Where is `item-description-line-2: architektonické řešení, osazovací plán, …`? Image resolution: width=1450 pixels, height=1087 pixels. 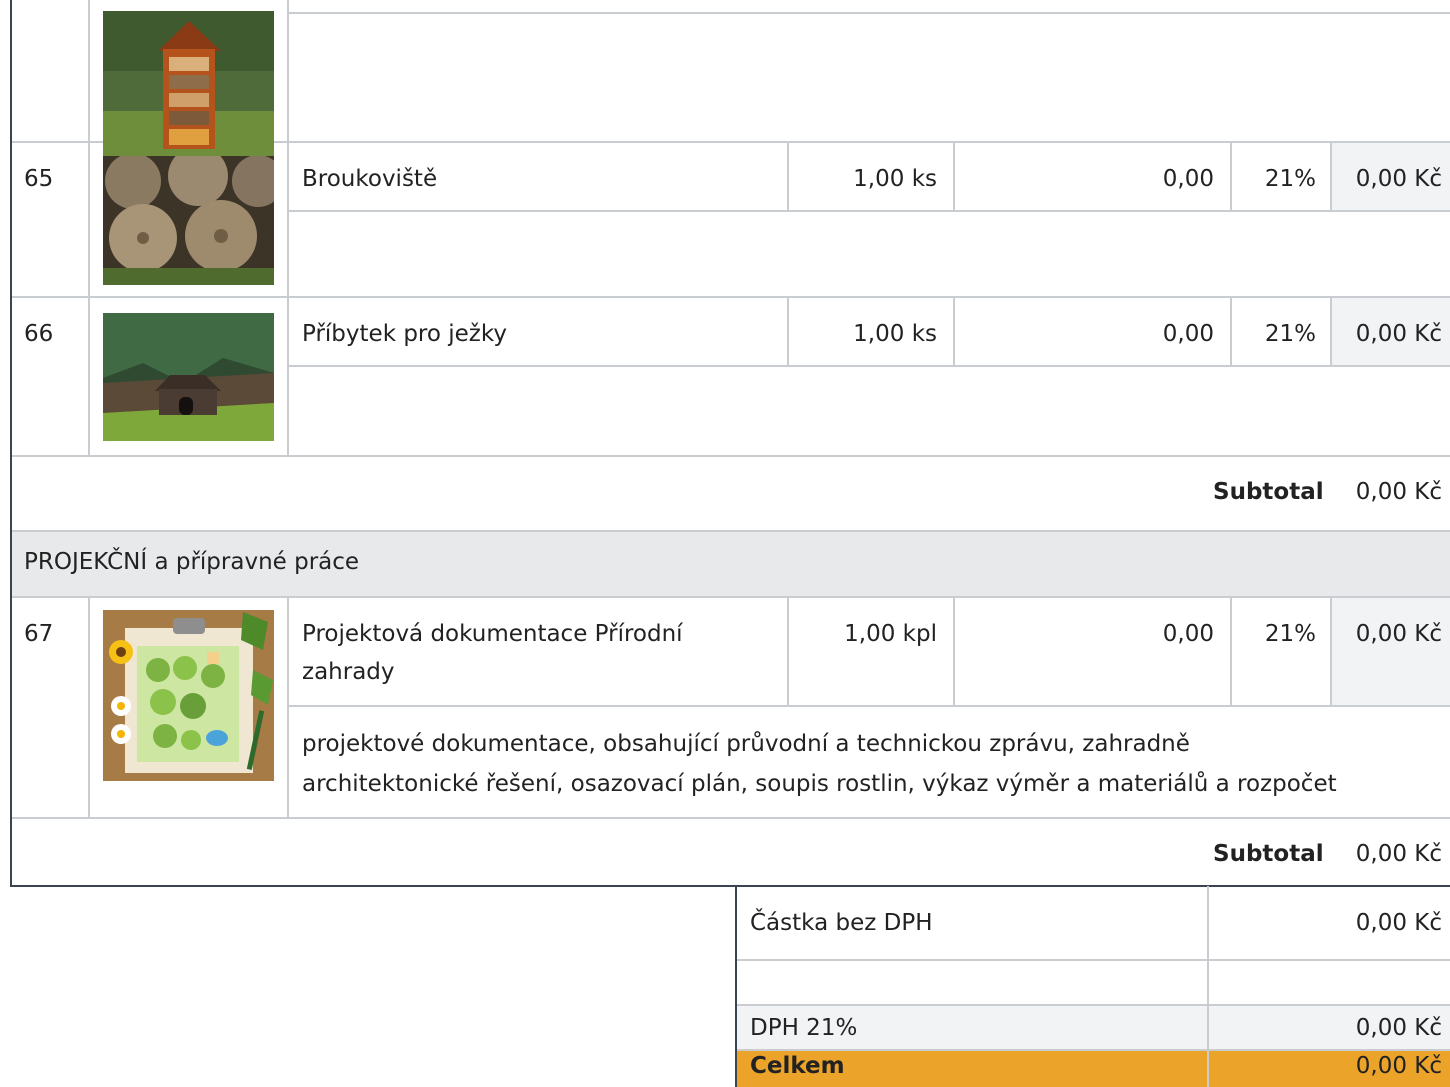
item-description-line-2: architektonické řešení, osazovací plán, … is located at coordinates (819, 784).